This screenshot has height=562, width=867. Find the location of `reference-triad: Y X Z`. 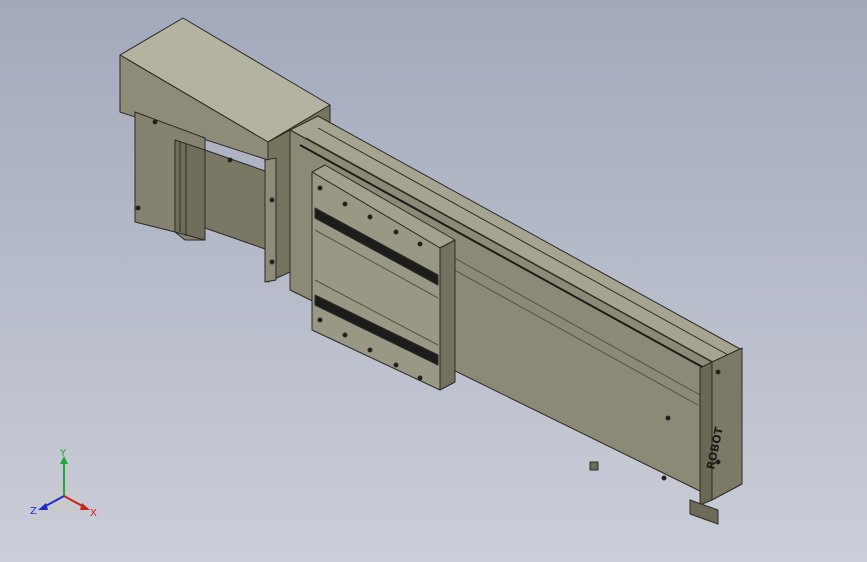

reference-triad: Y X Z is located at coordinates (63, 483).